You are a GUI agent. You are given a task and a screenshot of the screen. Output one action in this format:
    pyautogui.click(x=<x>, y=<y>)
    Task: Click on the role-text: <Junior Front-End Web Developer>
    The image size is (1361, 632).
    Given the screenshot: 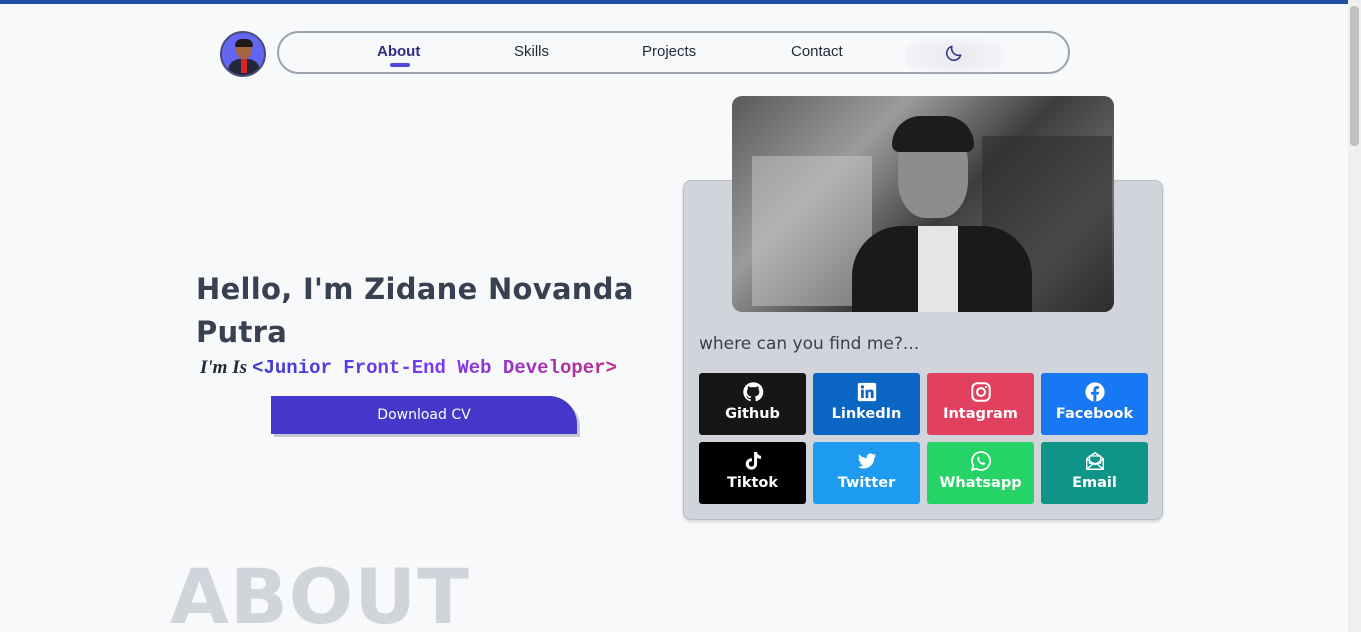 What is the action you would take?
    pyautogui.click(x=434, y=368)
    